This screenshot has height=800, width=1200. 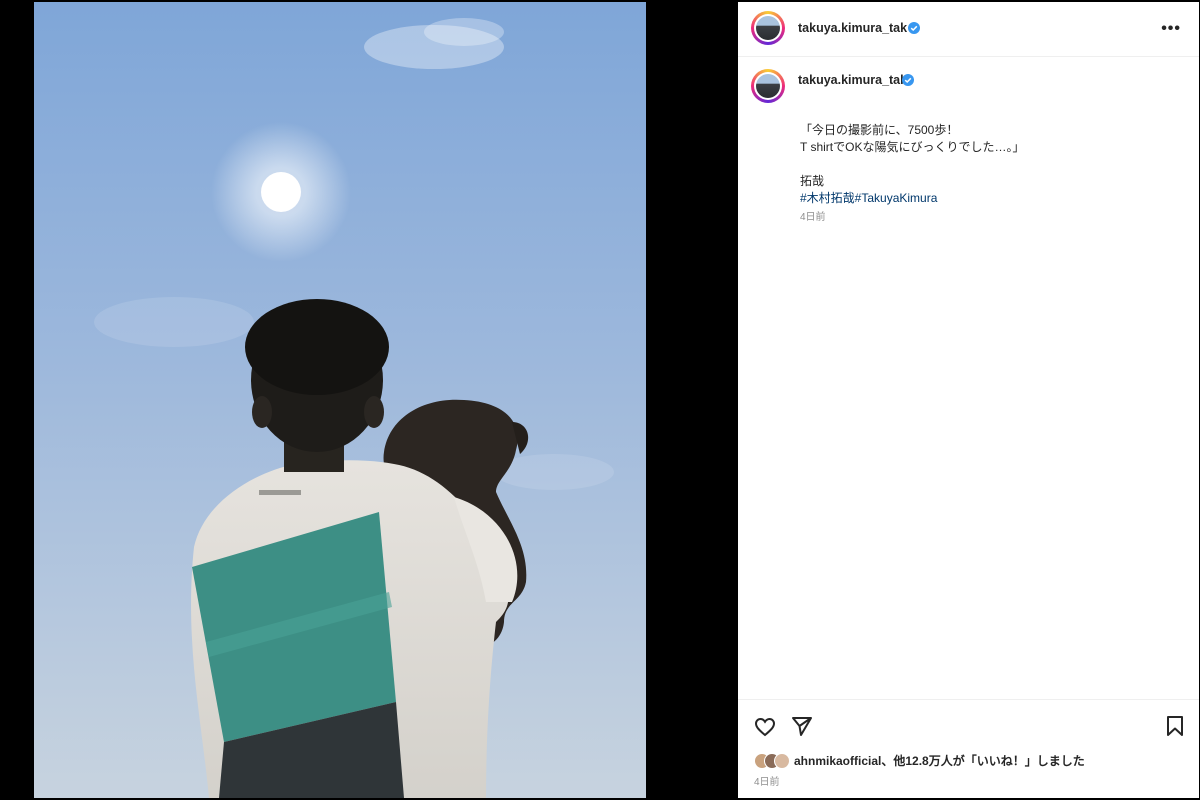 What do you see at coordinates (837, 761) in the screenshot?
I see `likes-user: ahnmikaofficial` at bounding box center [837, 761].